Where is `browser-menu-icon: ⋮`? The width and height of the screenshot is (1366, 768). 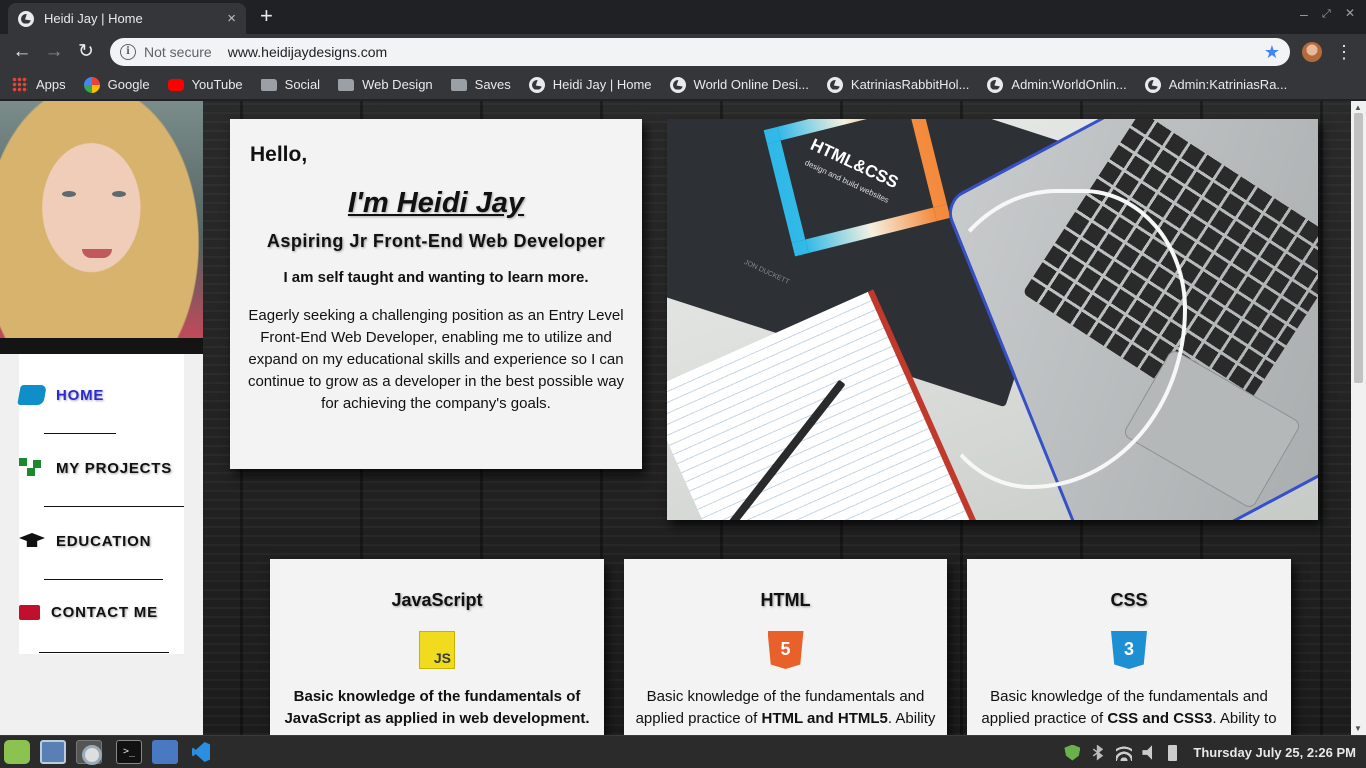
browser-menu-icon: ⋮ is located at coordinates (1344, 52).